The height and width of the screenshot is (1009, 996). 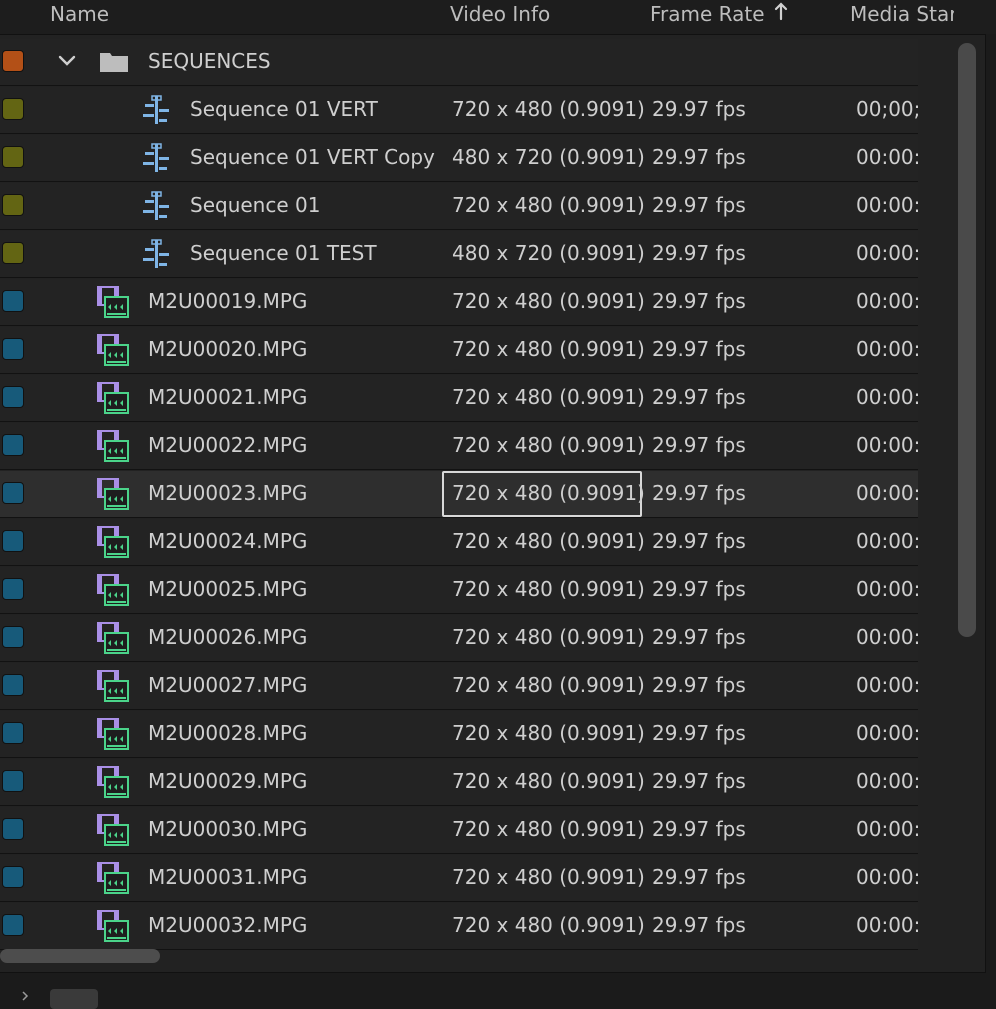 I want to click on column-header-video-info: Video Info, so click(x=500, y=14).